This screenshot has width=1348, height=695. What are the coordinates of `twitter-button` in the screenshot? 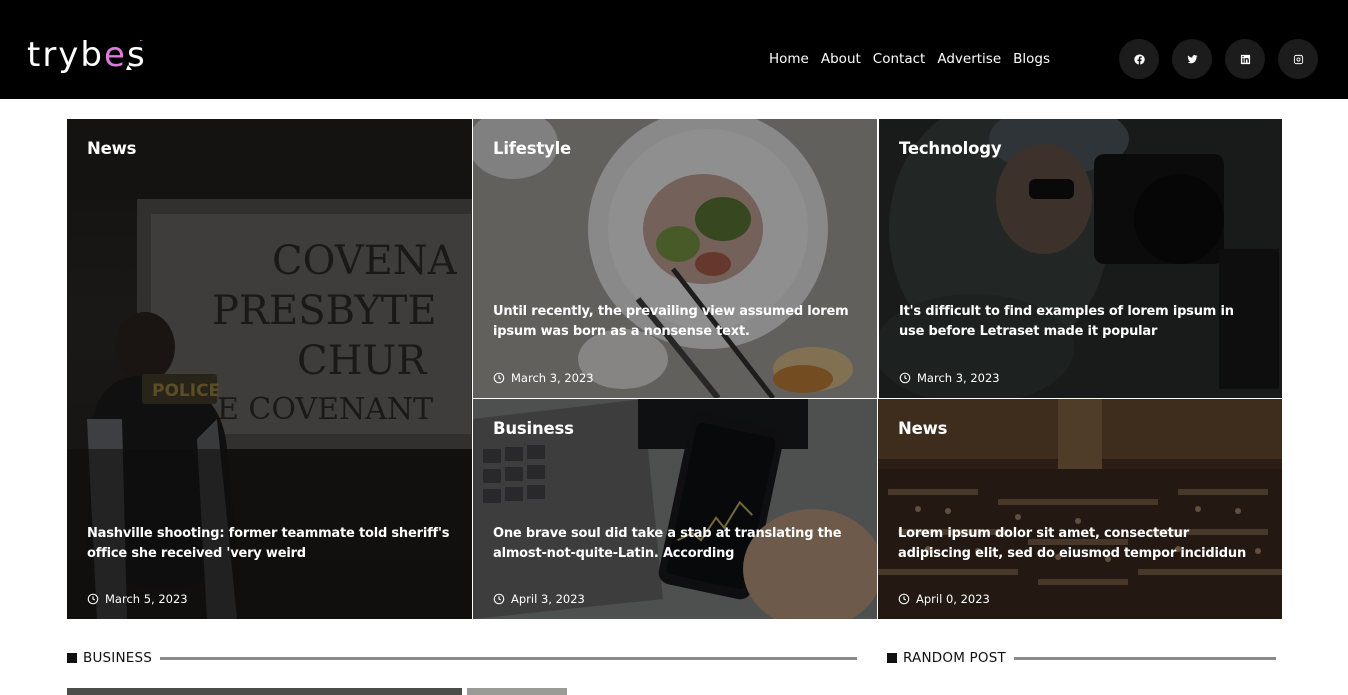 It's located at (1192, 59).